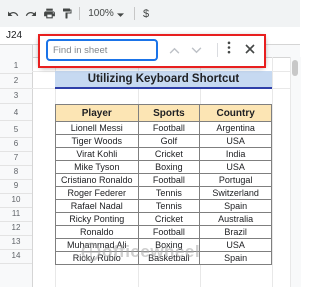 This screenshot has height=287, width=320. What do you see at coordinates (16, 255) in the screenshot?
I see `row-number: 14` at bounding box center [16, 255].